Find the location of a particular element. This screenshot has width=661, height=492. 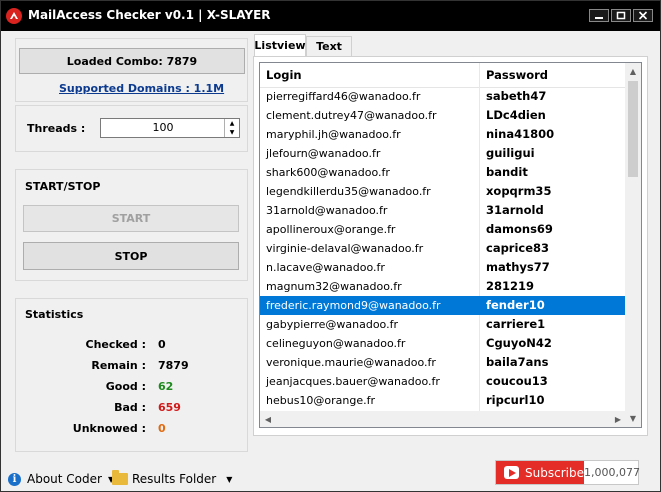

password-cell: 31arnold is located at coordinates (515, 210).